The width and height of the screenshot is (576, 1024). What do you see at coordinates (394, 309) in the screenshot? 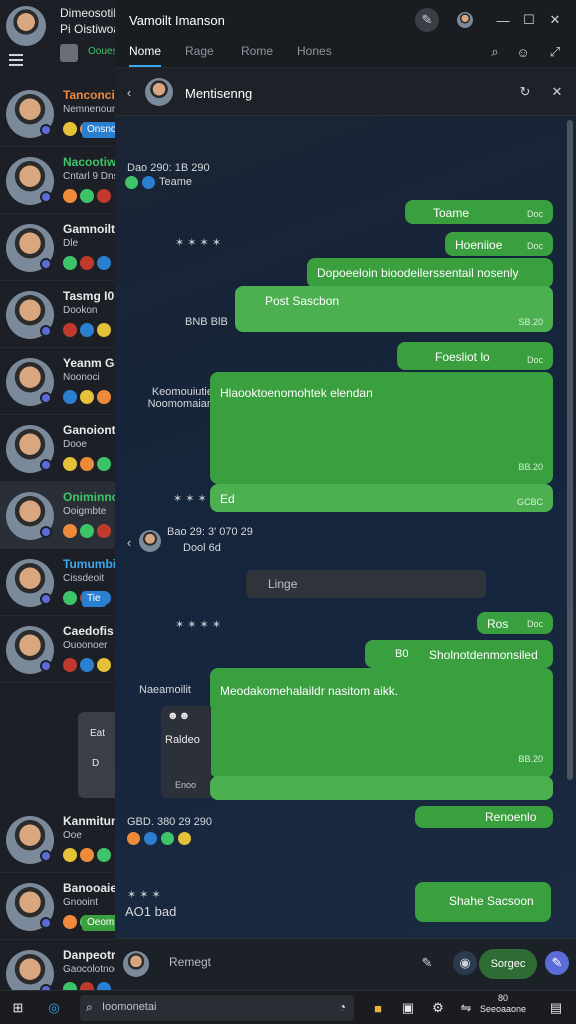
I see `message-bubble: Post Sascbon SB.20` at bounding box center [394, 309].